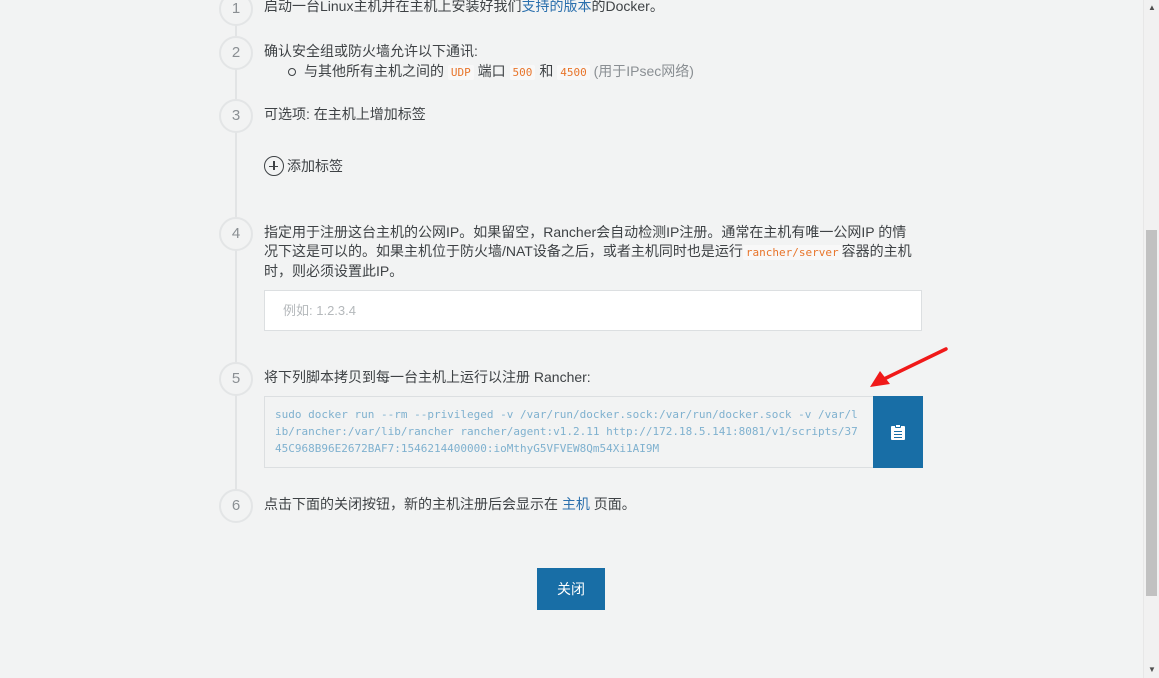 Image resolution: width=1159 pixels, height=678 pixels. Describe the element at coordinates (315, 166) in the screenshot. I see `add-label-text: 添加标签` at that location.